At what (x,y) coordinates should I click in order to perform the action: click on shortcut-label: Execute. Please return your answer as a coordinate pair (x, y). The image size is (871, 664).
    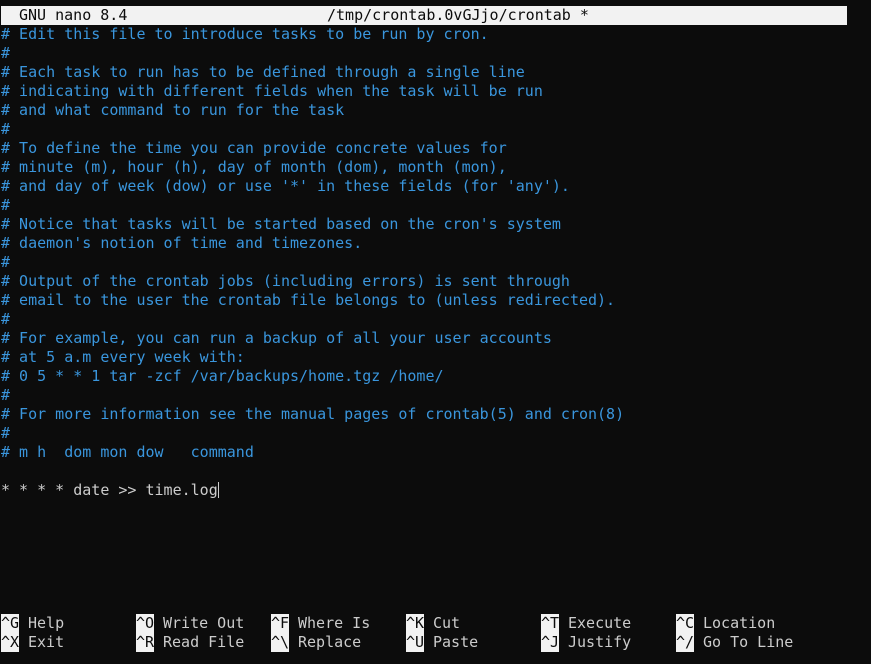
    Looking at the image, I should click on (600, 623).